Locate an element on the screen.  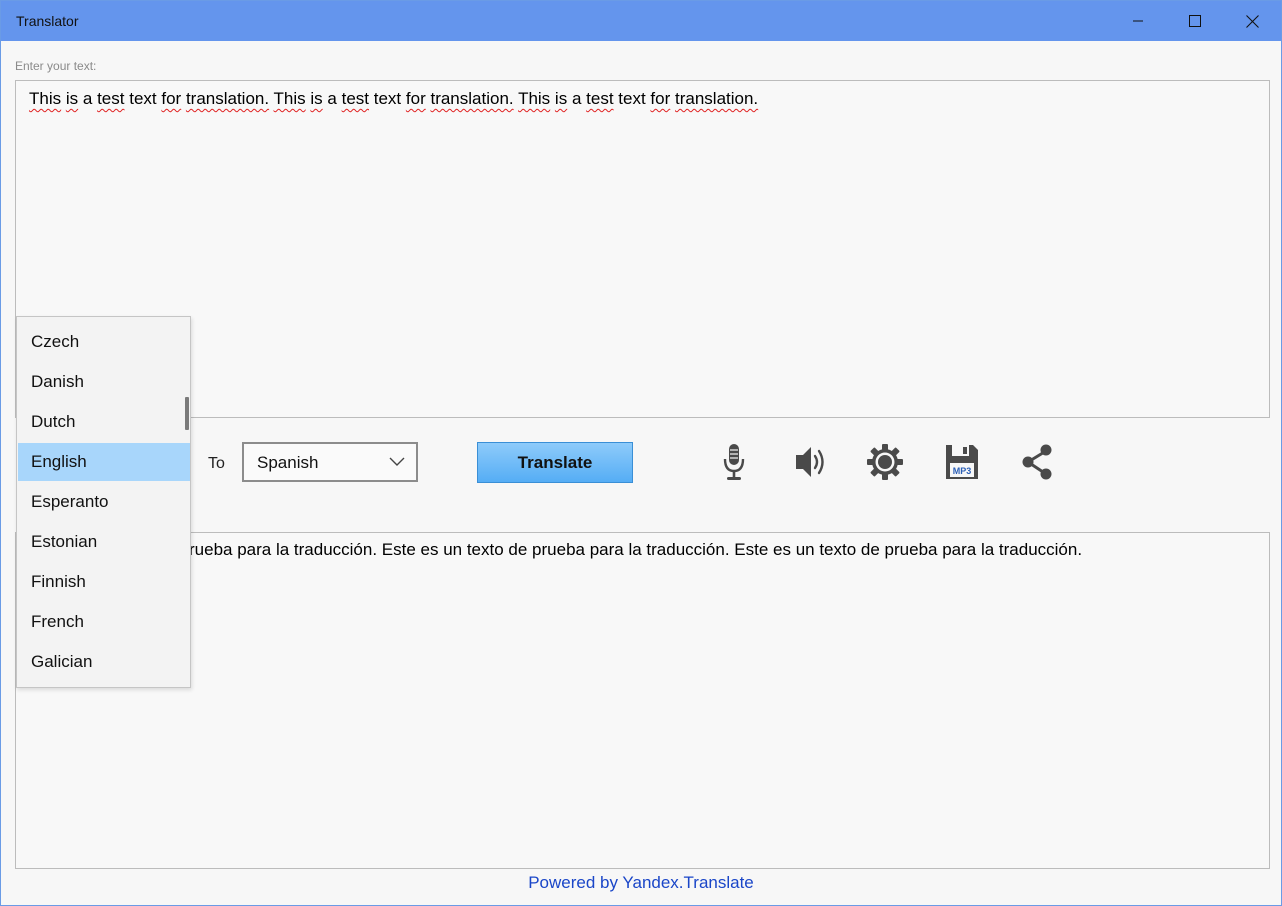
speaker-icon is located at coordinates (810, 462).